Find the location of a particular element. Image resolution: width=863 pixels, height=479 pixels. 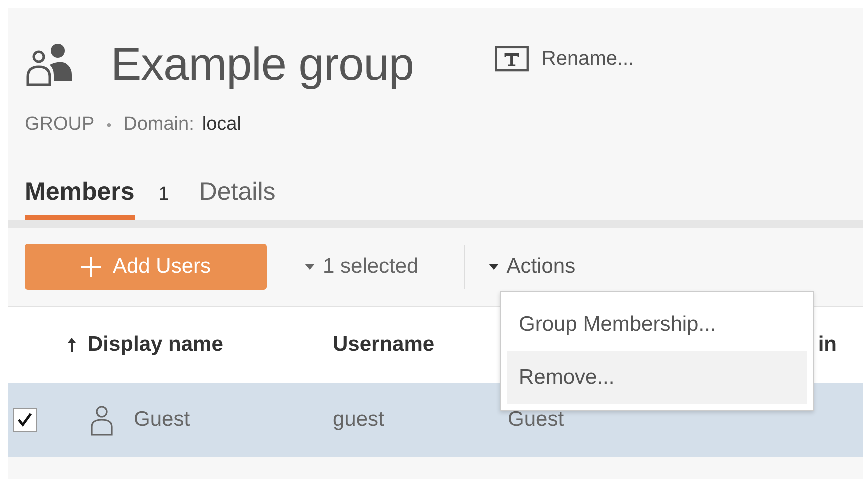

column-header: Display name is located at coordinates (156, 345).